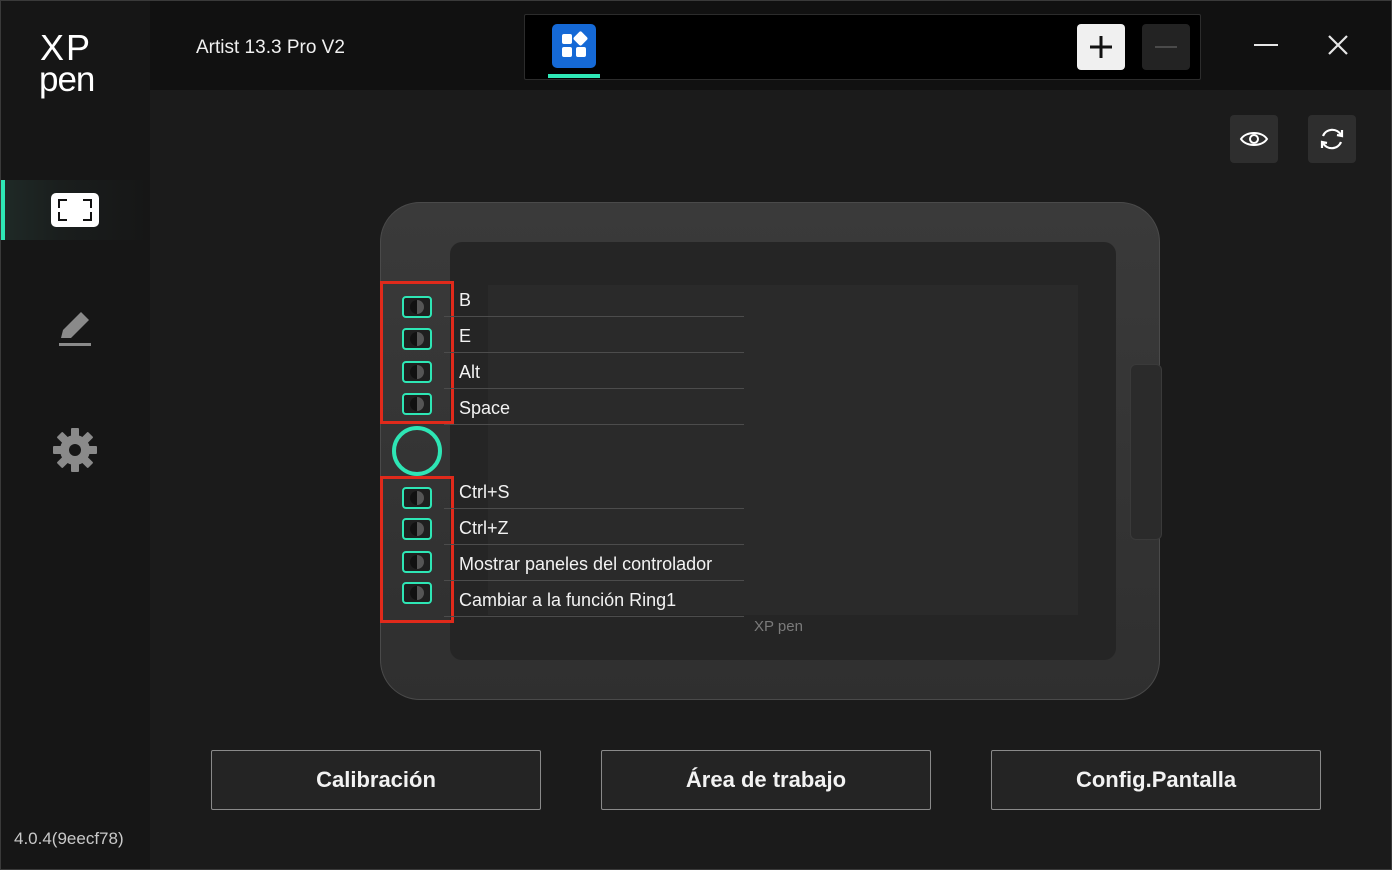  Describe the element at coordinates (594, 564) in the screenshot. I see `express-key-label: Mostrar paneles del controlador` at that location.